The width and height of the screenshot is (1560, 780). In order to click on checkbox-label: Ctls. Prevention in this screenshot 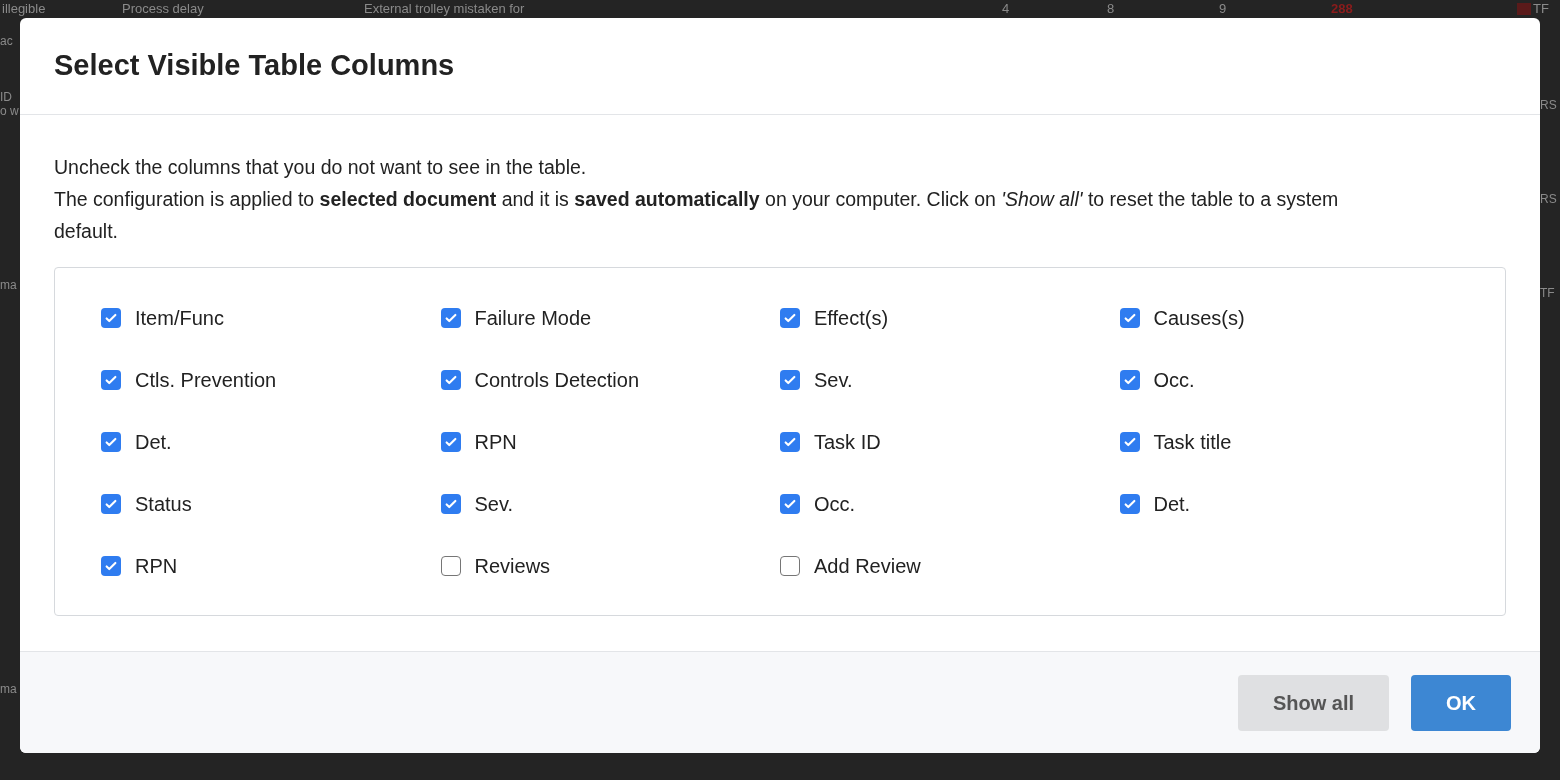, I will do `click(206, 380)`.